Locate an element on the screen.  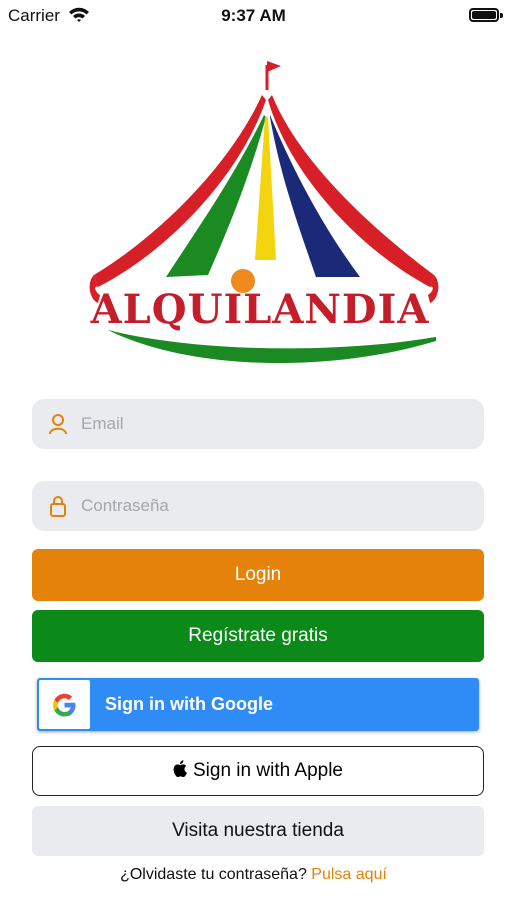
google-icon is located at coordinates (64, 705).